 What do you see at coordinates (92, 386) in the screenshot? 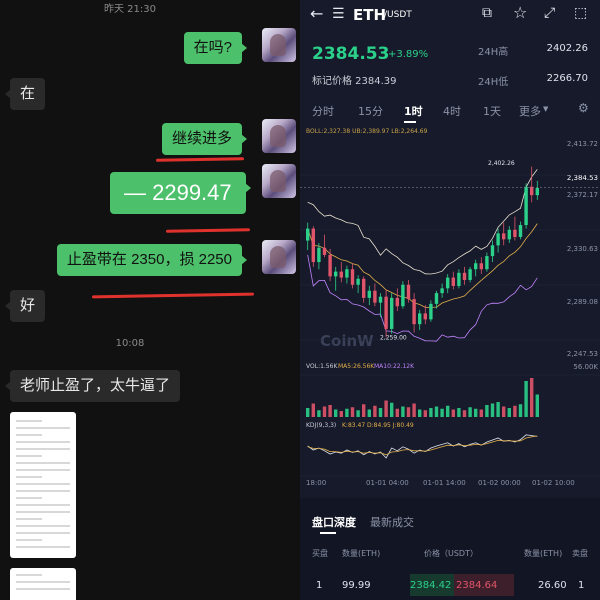
I see `message-bubble-other: 老师止盈了，太牛逼了` at bounding box center [92, 386].